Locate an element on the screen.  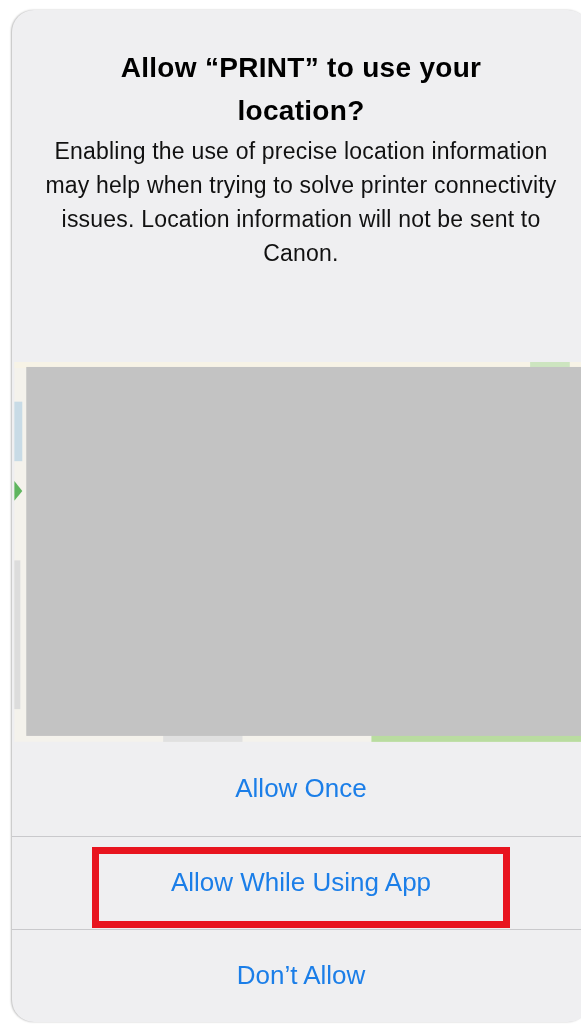
dialog-button: Allow Once is located at coordinates (296, 789).